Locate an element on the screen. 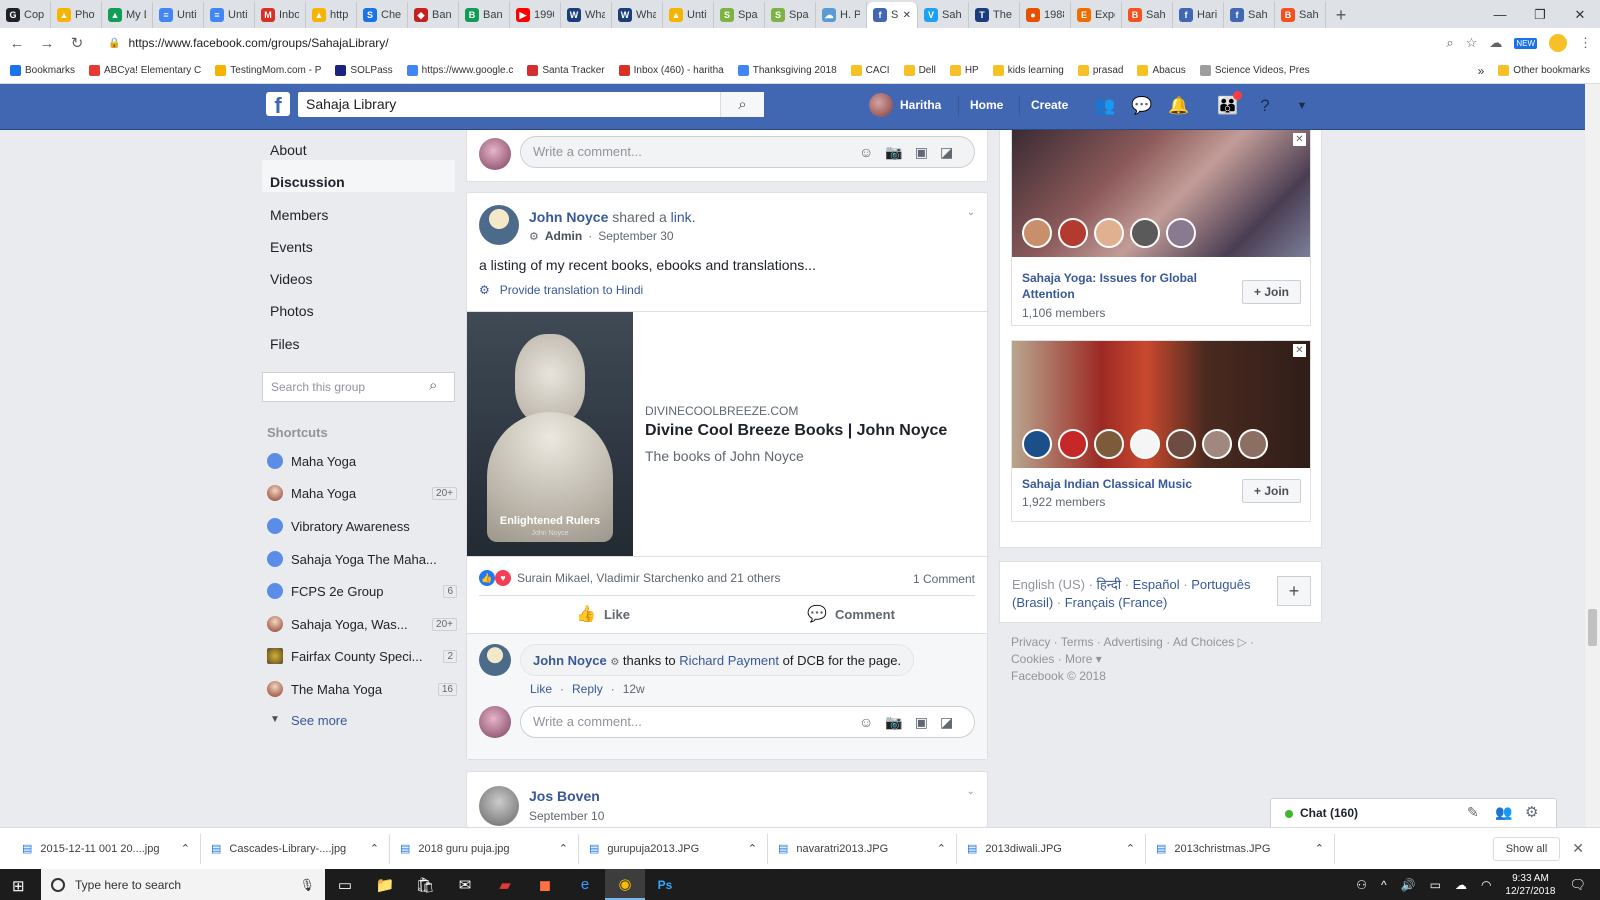 The image size is (1600, 900). red-app-icon: ◼ is located at coordinates (545, 884).